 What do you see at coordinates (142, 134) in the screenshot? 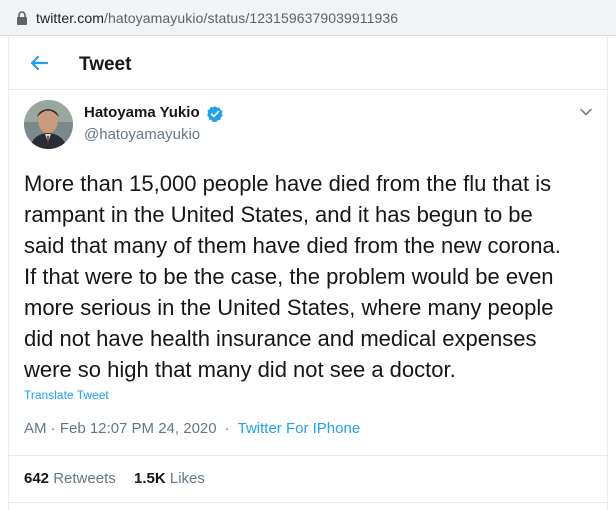
I see `author-handle: @hatoyamayukio` at bounding box center [142, 134].